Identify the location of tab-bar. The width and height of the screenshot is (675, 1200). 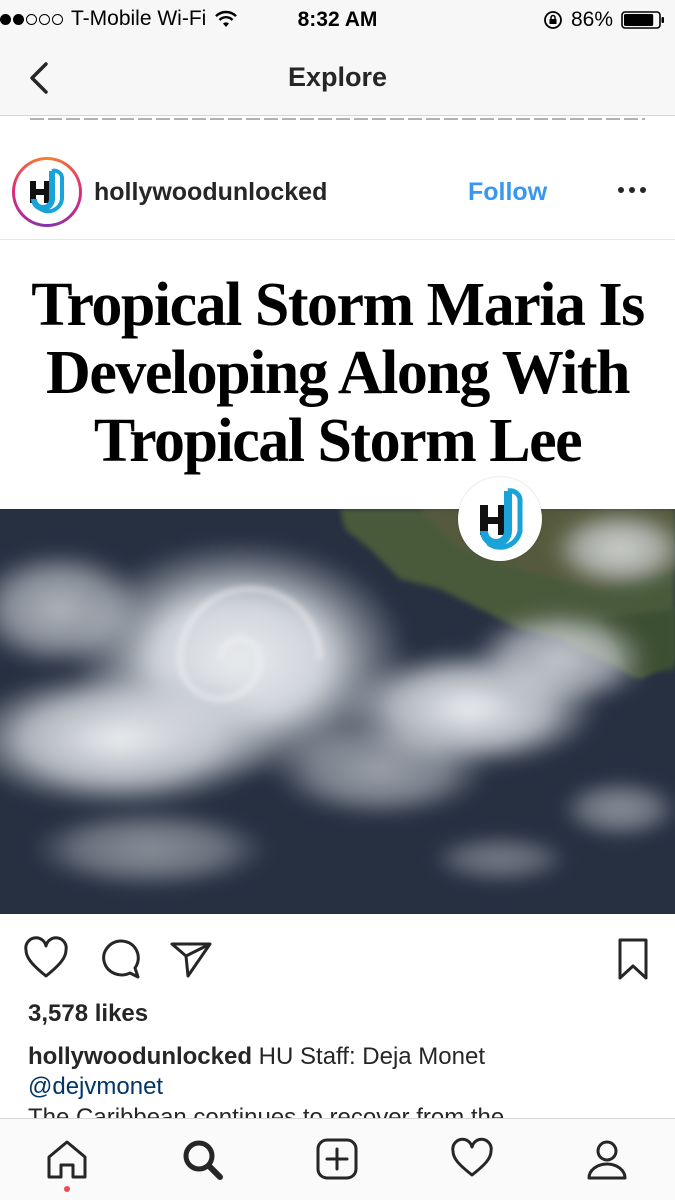
(337, 1159).